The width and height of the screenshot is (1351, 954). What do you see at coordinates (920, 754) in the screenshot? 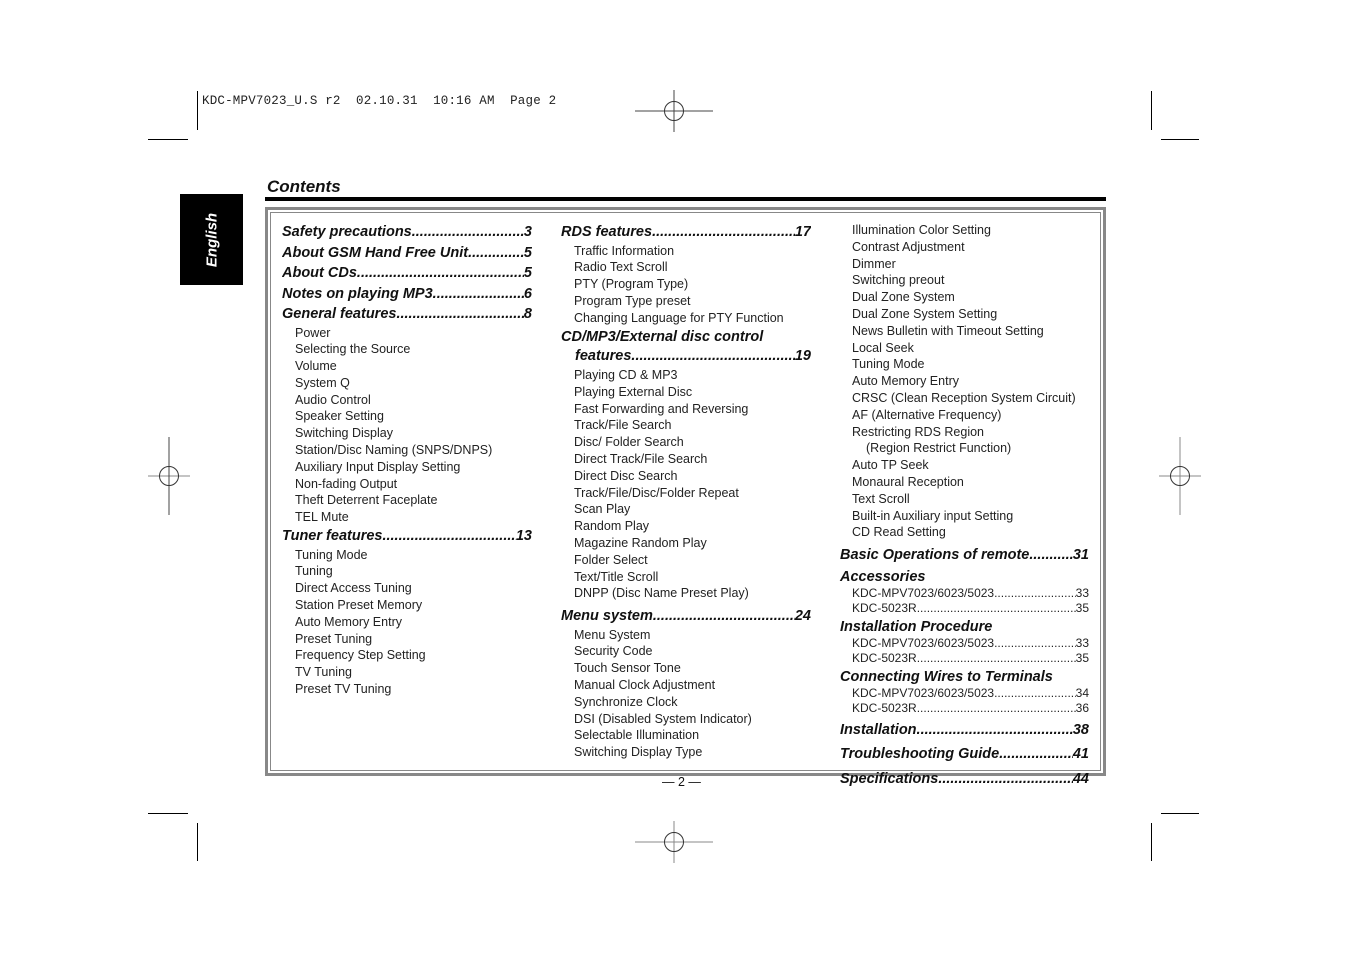
I see `toc-entry-label: Troubleshooting Guide` at bounding box center [920, 754].